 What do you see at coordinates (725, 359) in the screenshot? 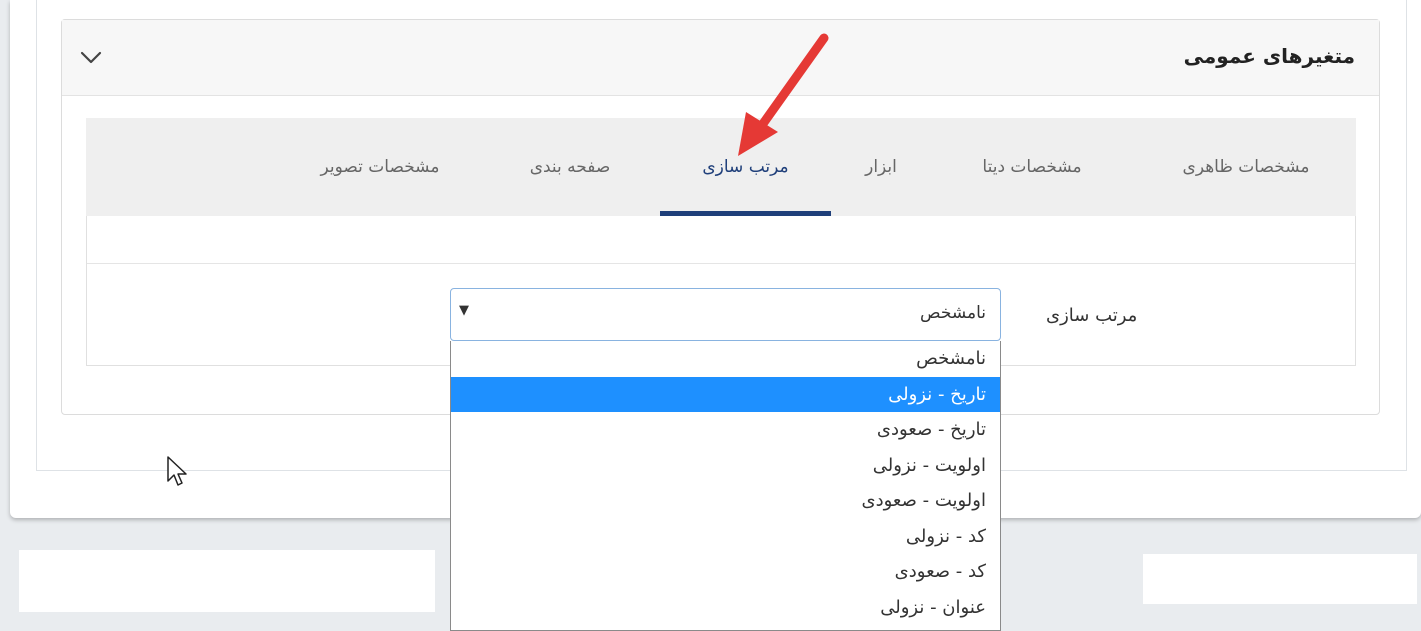
I see `sort-option: نامشخص` at bounding box center [725, 359].